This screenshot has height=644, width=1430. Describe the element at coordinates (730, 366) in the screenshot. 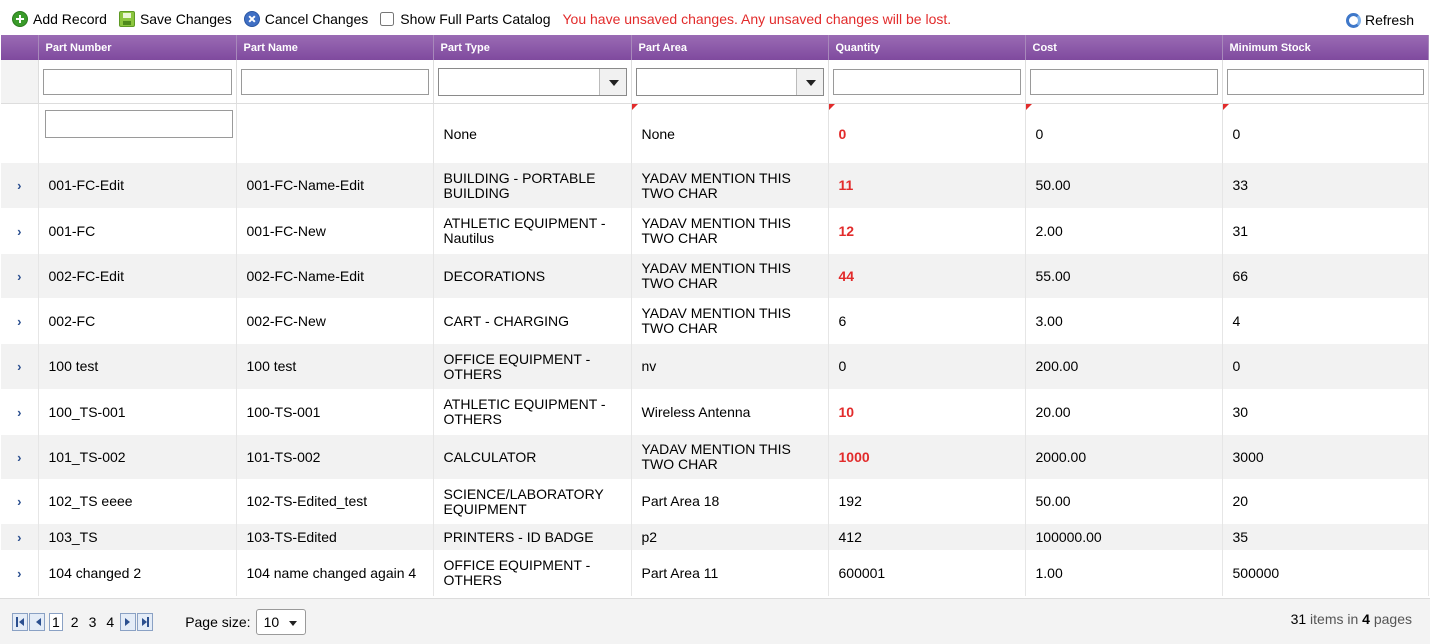

I see `cell-part-area: nv` at that location.